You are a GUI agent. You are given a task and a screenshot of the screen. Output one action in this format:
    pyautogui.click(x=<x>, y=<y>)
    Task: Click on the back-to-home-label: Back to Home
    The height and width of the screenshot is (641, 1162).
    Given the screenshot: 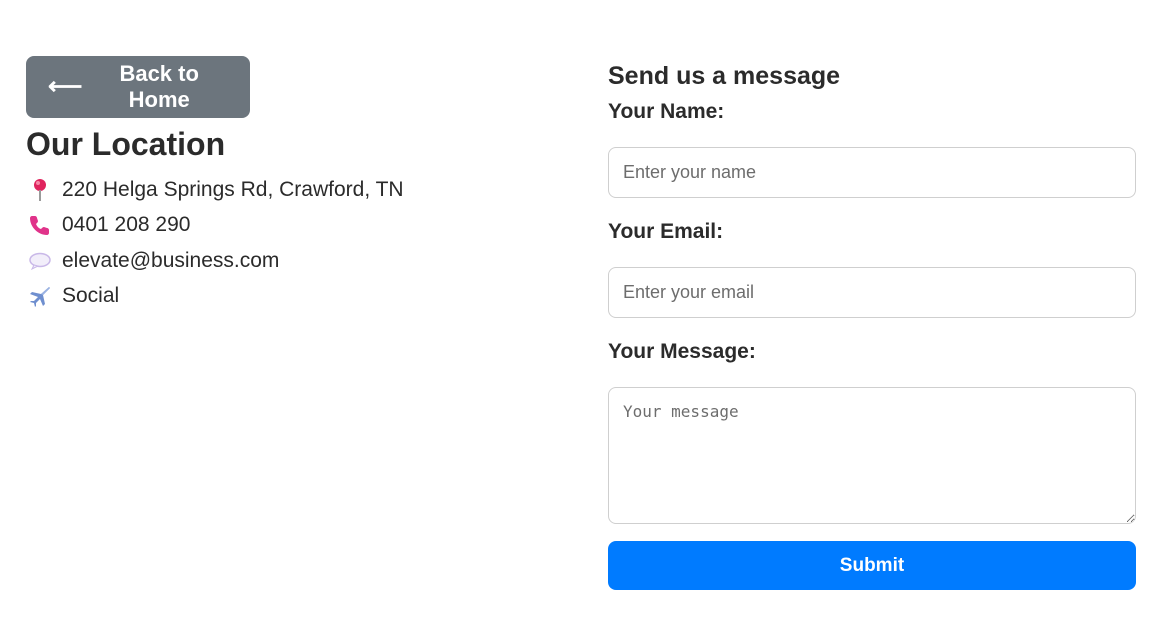 What is the action you would take?
    pyautogui.click(x=159, y=86)
    